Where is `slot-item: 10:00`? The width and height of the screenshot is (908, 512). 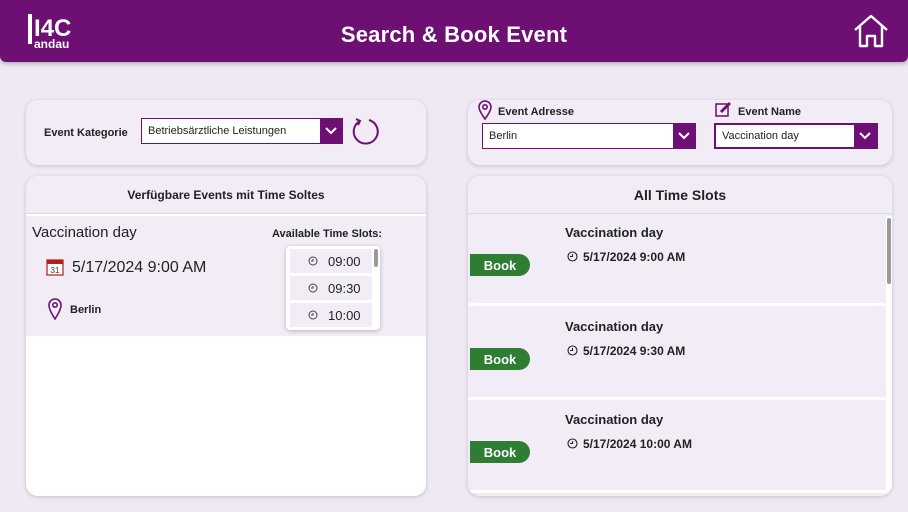
slot-item: 10:00 is located at coordinates (331, 315).